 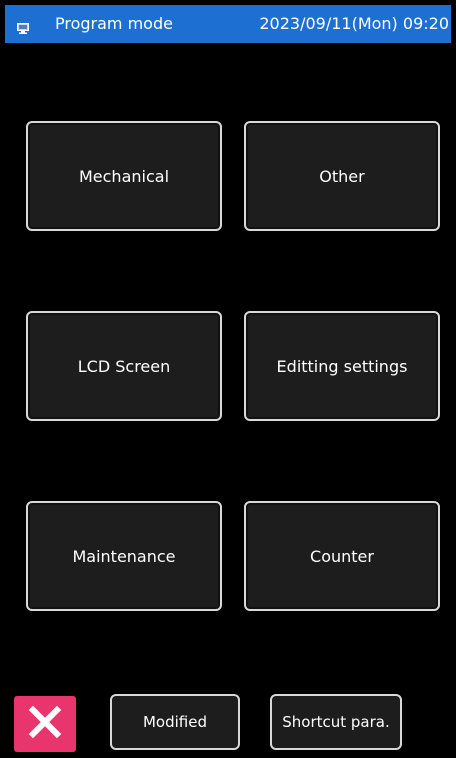 I want to click on maintenance-button-label: Maintenance, so click(x=124, y=556).